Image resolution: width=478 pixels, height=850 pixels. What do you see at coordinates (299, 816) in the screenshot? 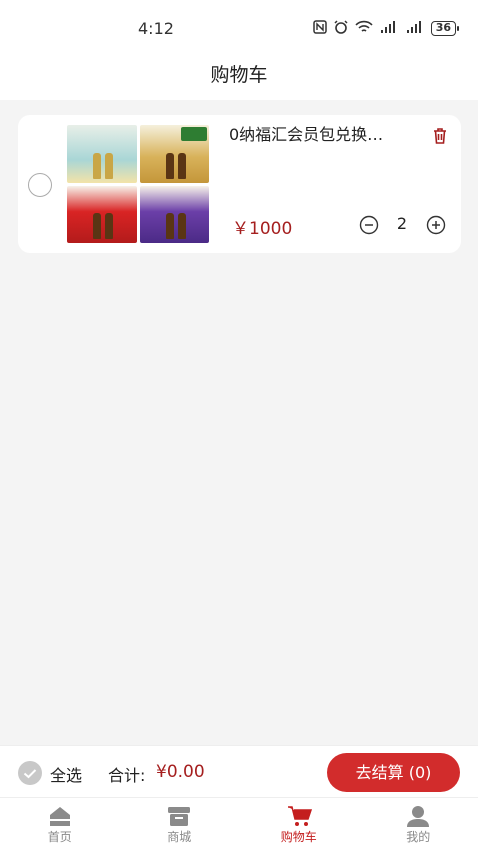
I see `cart-icon` at bounding box center [299, 816].